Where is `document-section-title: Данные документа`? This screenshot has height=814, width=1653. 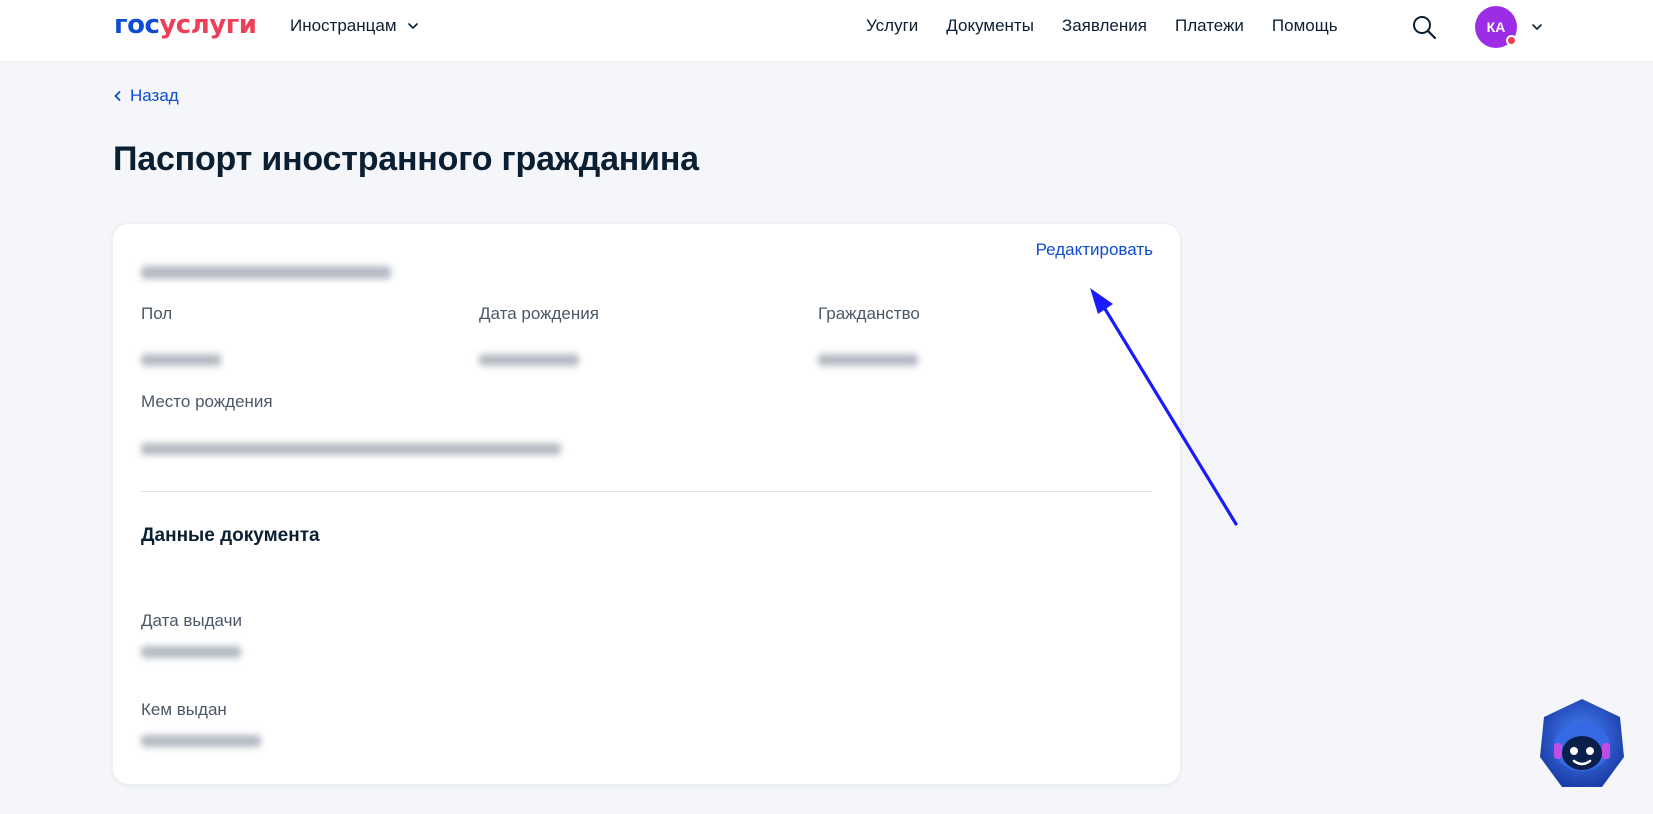 document-section-title: Данные документа is located at coordinates (230, 535).